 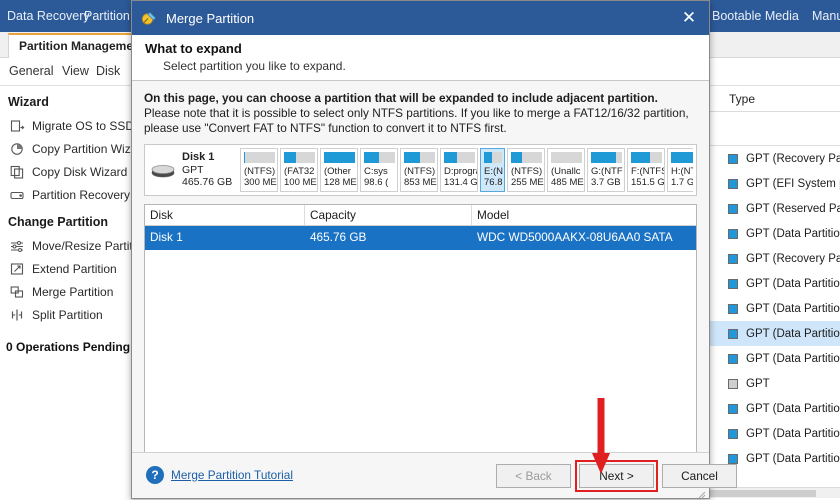 I want to click on partition-cell: C:sys 98.6 (, so click(x=379, y=170).